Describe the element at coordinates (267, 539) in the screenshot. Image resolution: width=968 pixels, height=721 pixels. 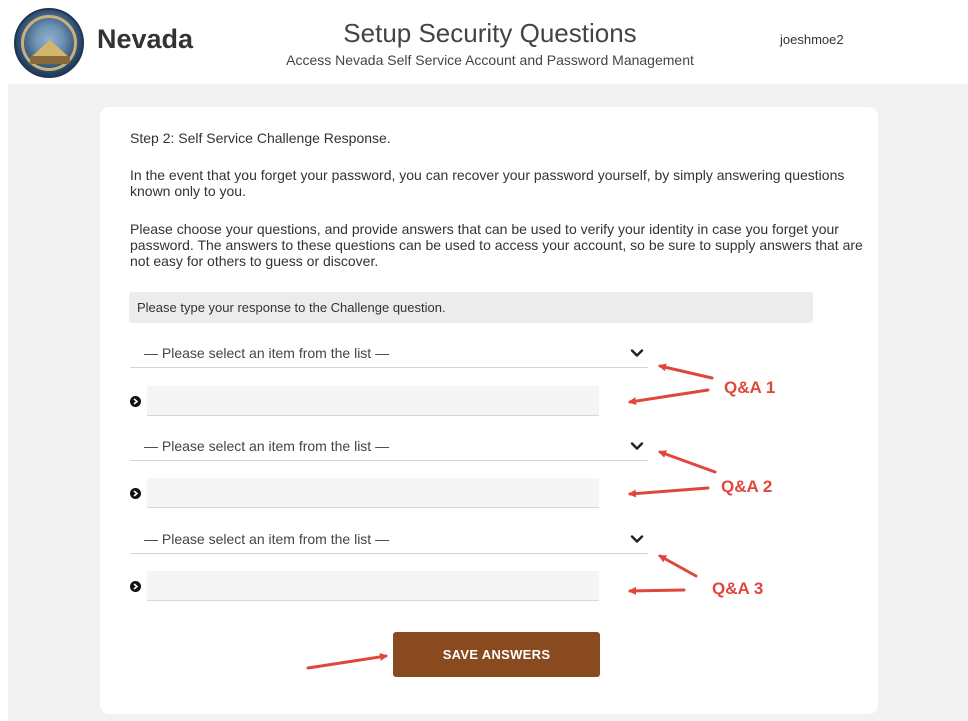
I see `question-3-select-value: — Please select an item from the list —` at that location.